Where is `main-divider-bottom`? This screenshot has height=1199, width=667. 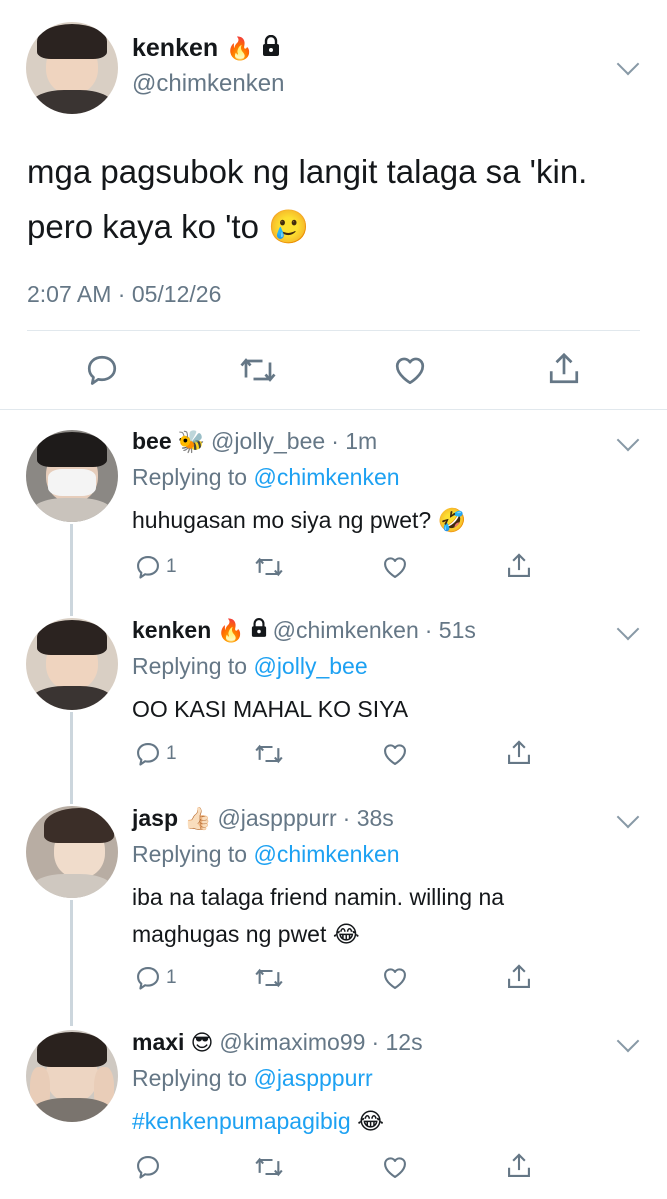
main-divider-bottom is located at coordinates (333, 409).